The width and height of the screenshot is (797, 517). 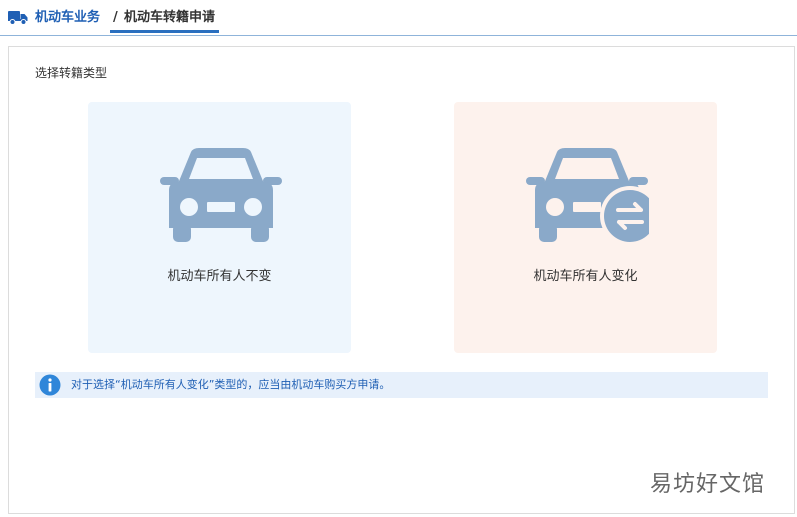 I want to click on car-transfer-icon, so click(x=587, y=197).